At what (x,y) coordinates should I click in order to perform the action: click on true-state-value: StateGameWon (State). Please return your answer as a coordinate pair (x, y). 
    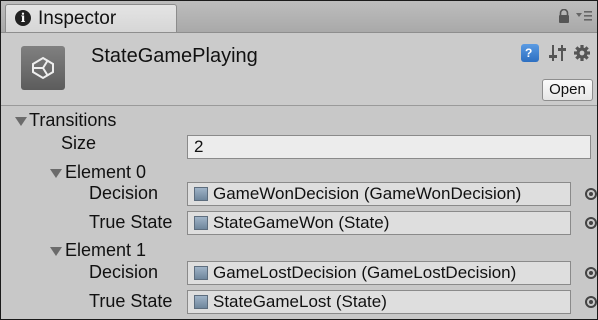
    Looking at the image, I should click on (301, 222).